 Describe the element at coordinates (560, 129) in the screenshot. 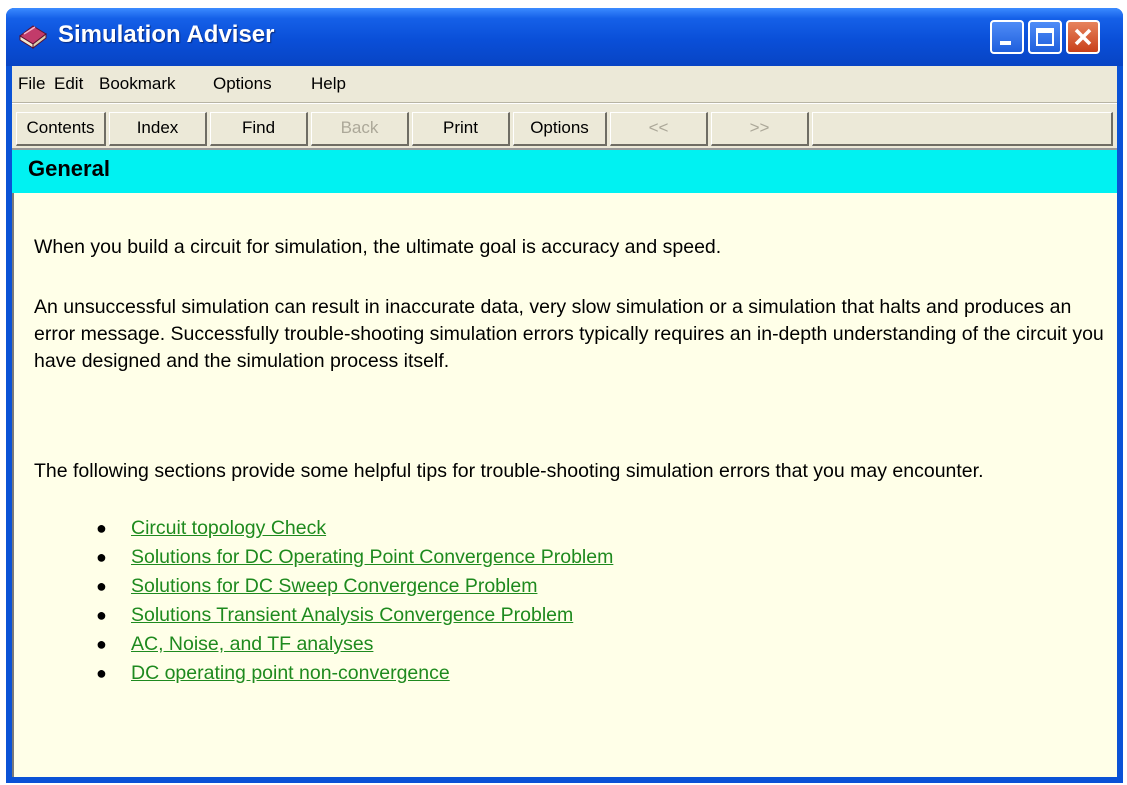

I see `options-button: Options` at that location.